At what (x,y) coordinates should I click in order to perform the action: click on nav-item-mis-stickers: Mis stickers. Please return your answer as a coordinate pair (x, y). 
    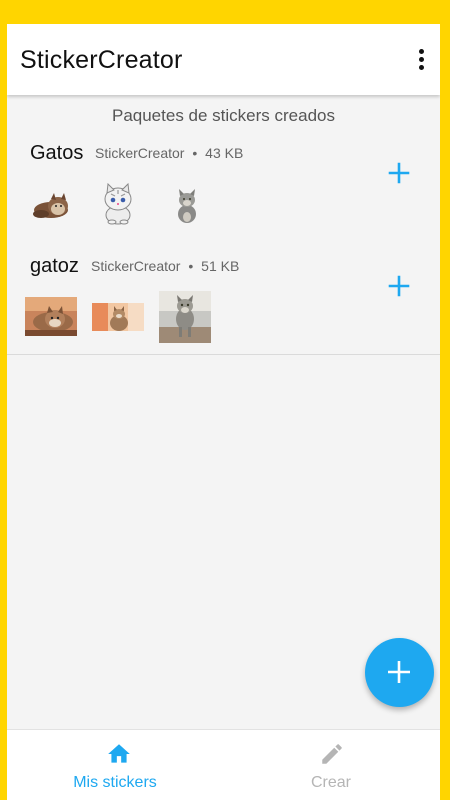
    Looking at the image, I should click on (115, 765).